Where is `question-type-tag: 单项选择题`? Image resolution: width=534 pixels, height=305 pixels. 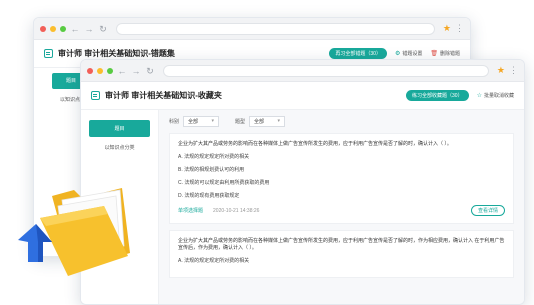
question-type-tag: 单项选择题 is located at coordinates (191, 211).